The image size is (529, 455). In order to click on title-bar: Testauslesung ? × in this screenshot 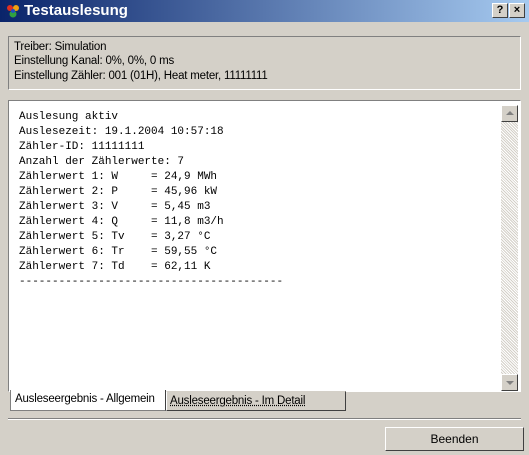, I will do `click(264, 11)`.